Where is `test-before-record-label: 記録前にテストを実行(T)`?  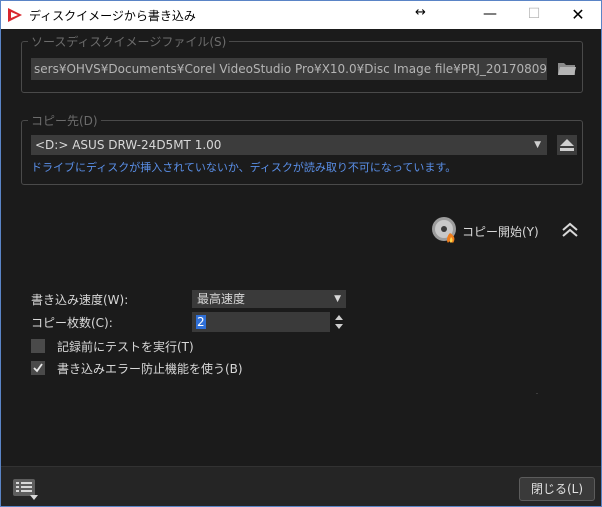 test-before-record-label: 記録前にテストを実行(T) is located at coordinates (125, 347).